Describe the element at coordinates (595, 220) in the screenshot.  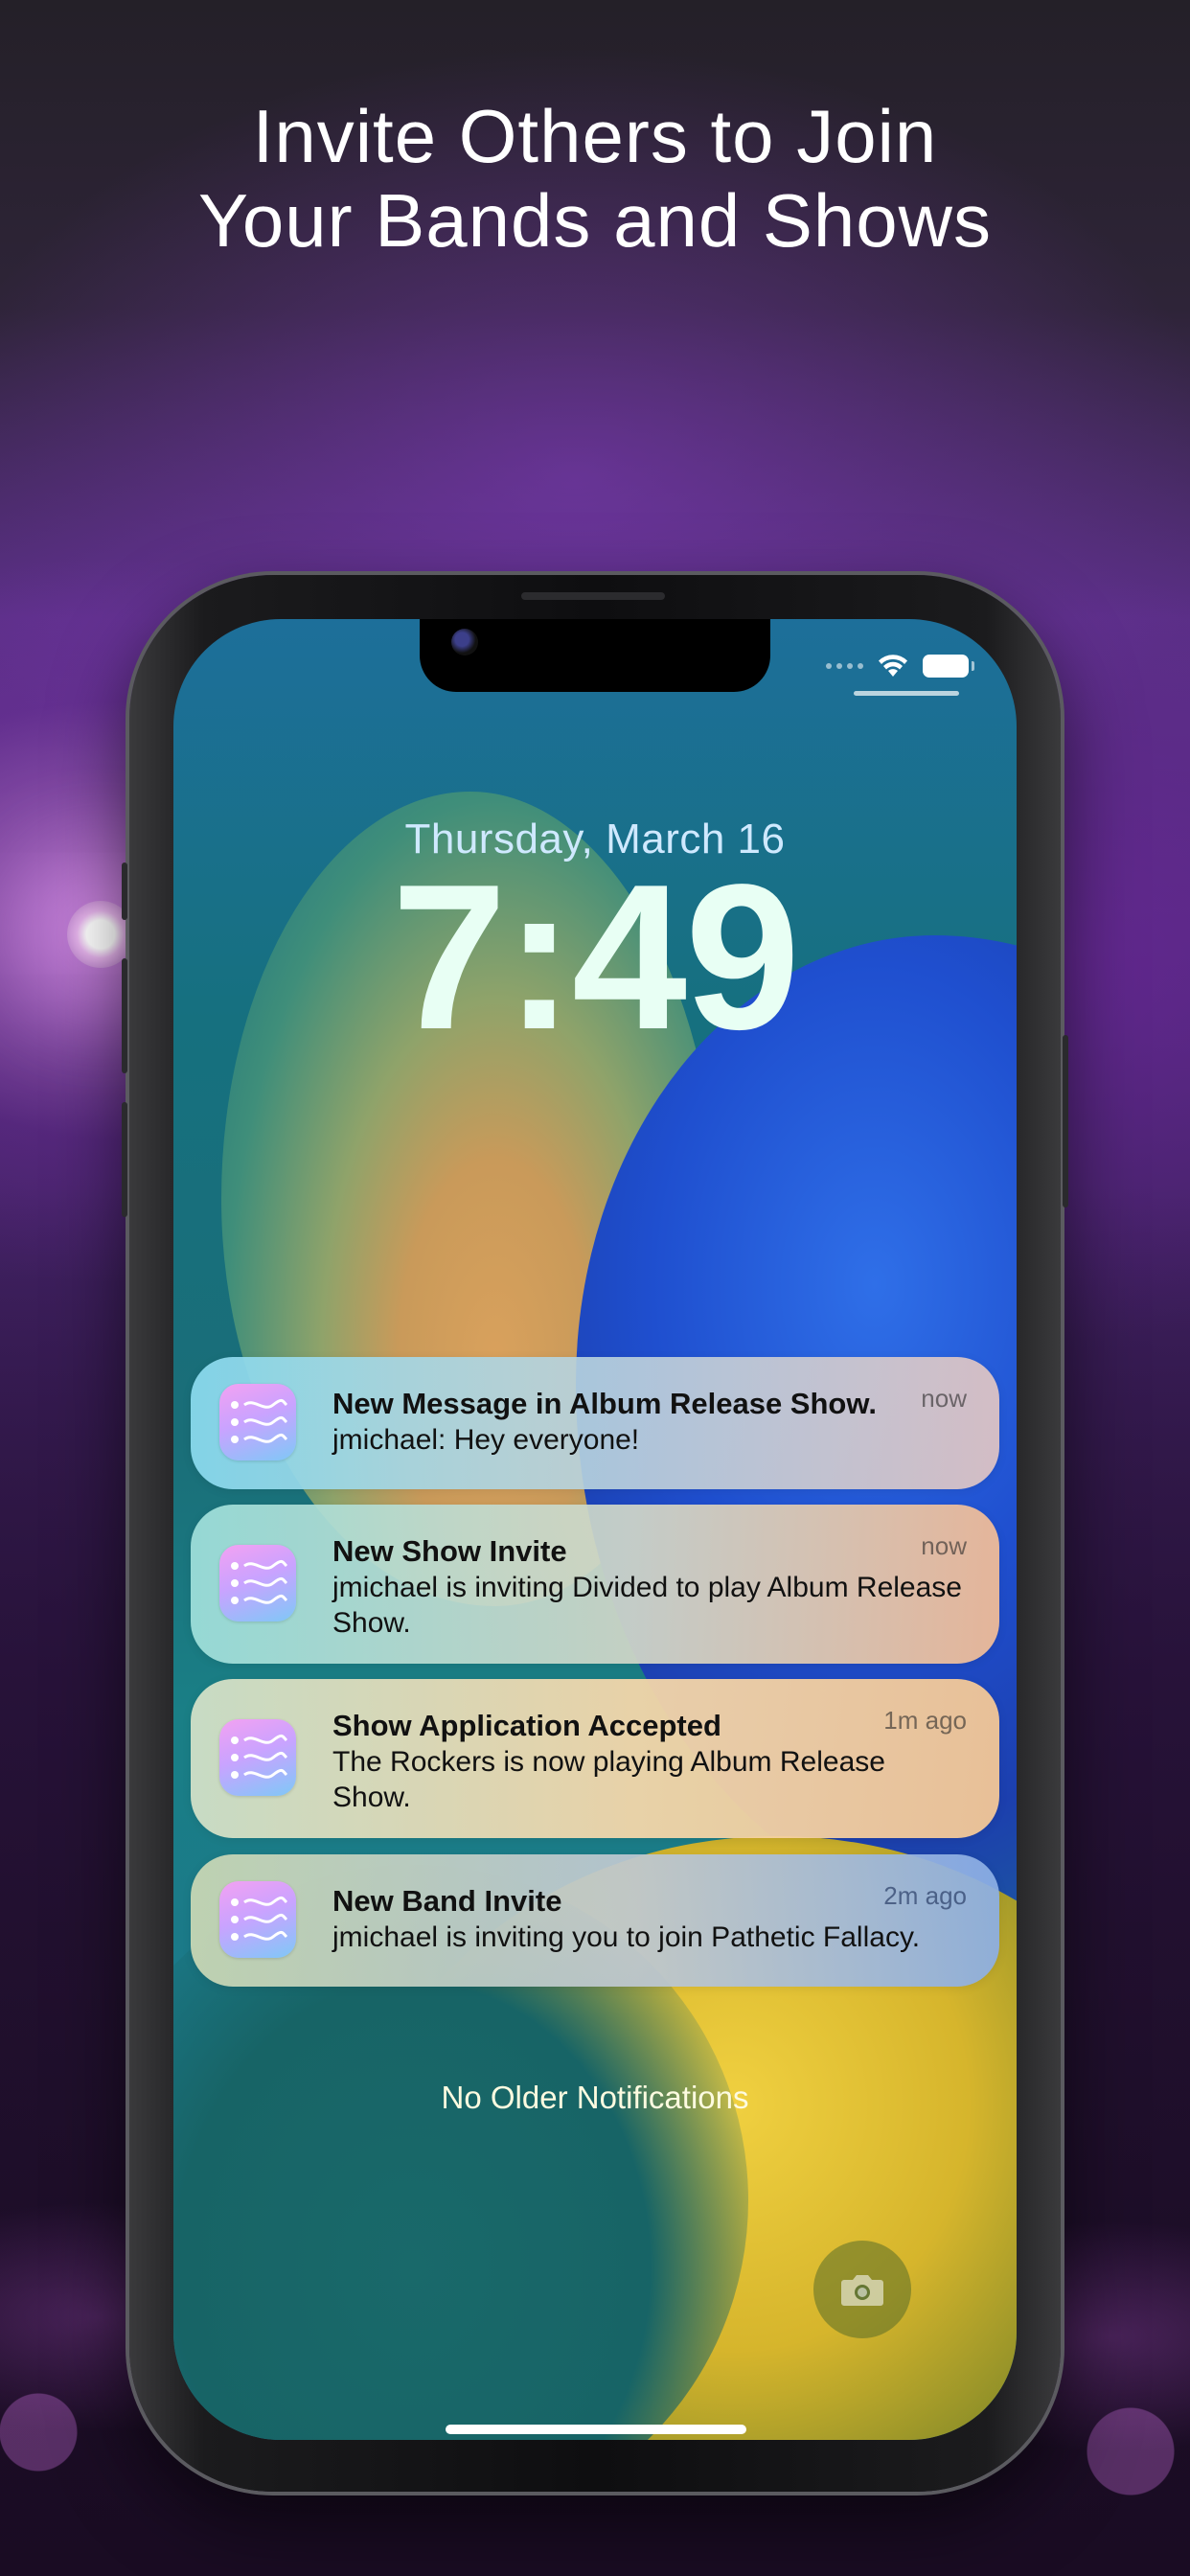
I see `headline-line-2: Your Bands and Shows` at that location.